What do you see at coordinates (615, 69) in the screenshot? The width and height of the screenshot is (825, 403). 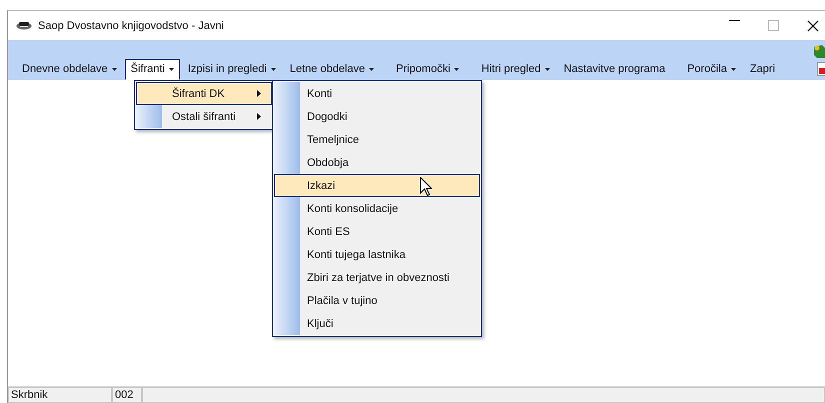 I see `menu-item: Nastavitve programa` at bounding box center [615, 69].